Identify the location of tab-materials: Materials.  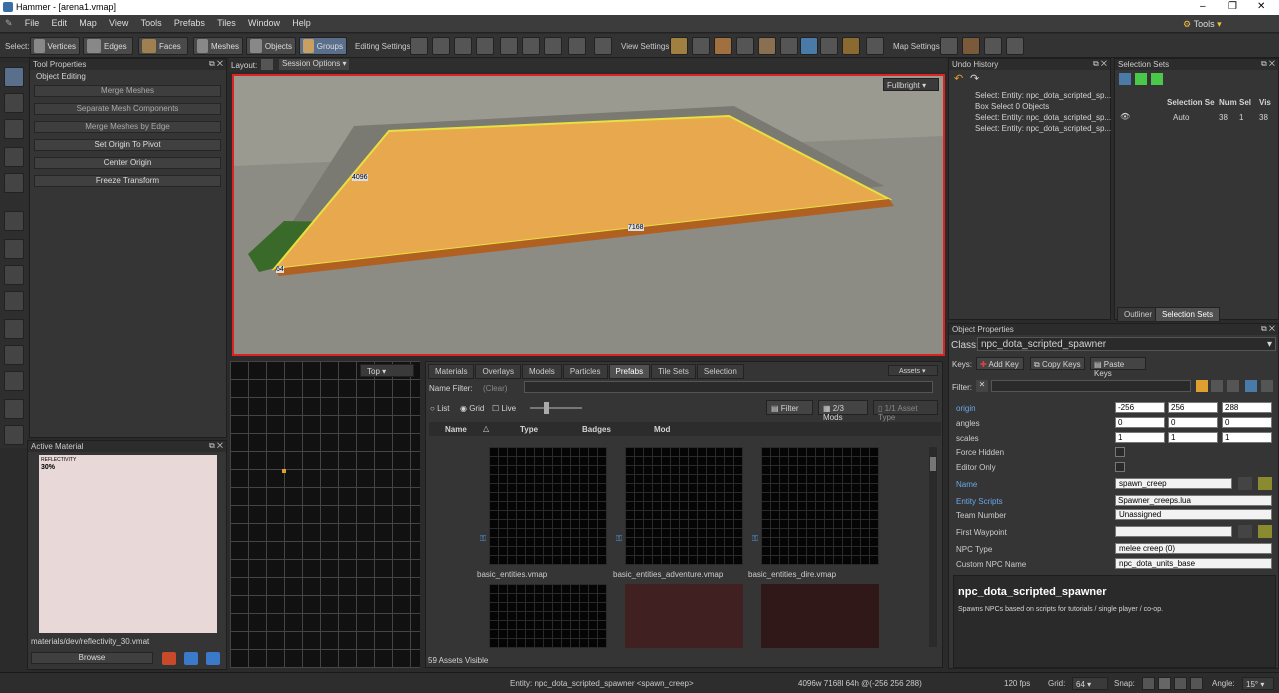
(451, 371).